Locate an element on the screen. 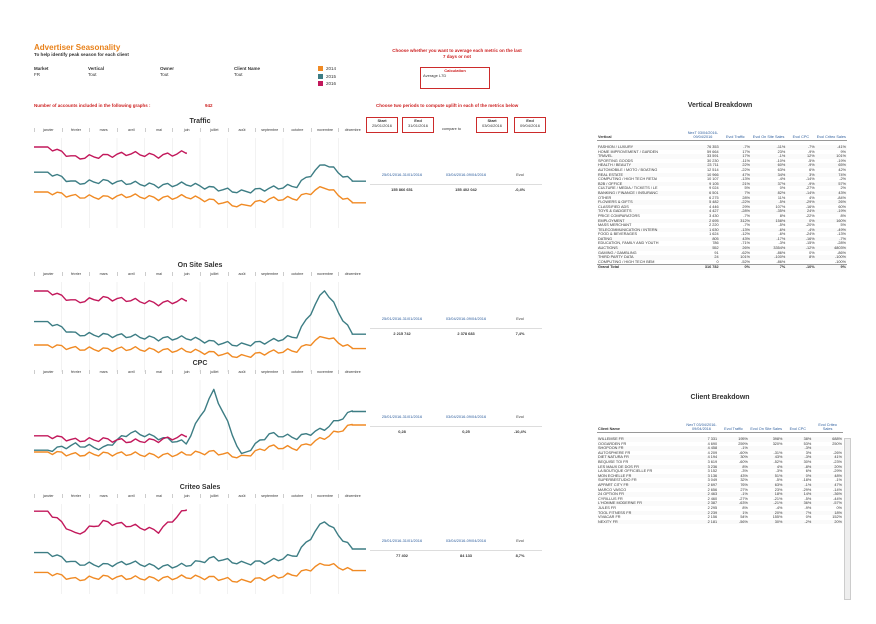  start-date: 25/01/2016 is located at coordinates (382, 125).